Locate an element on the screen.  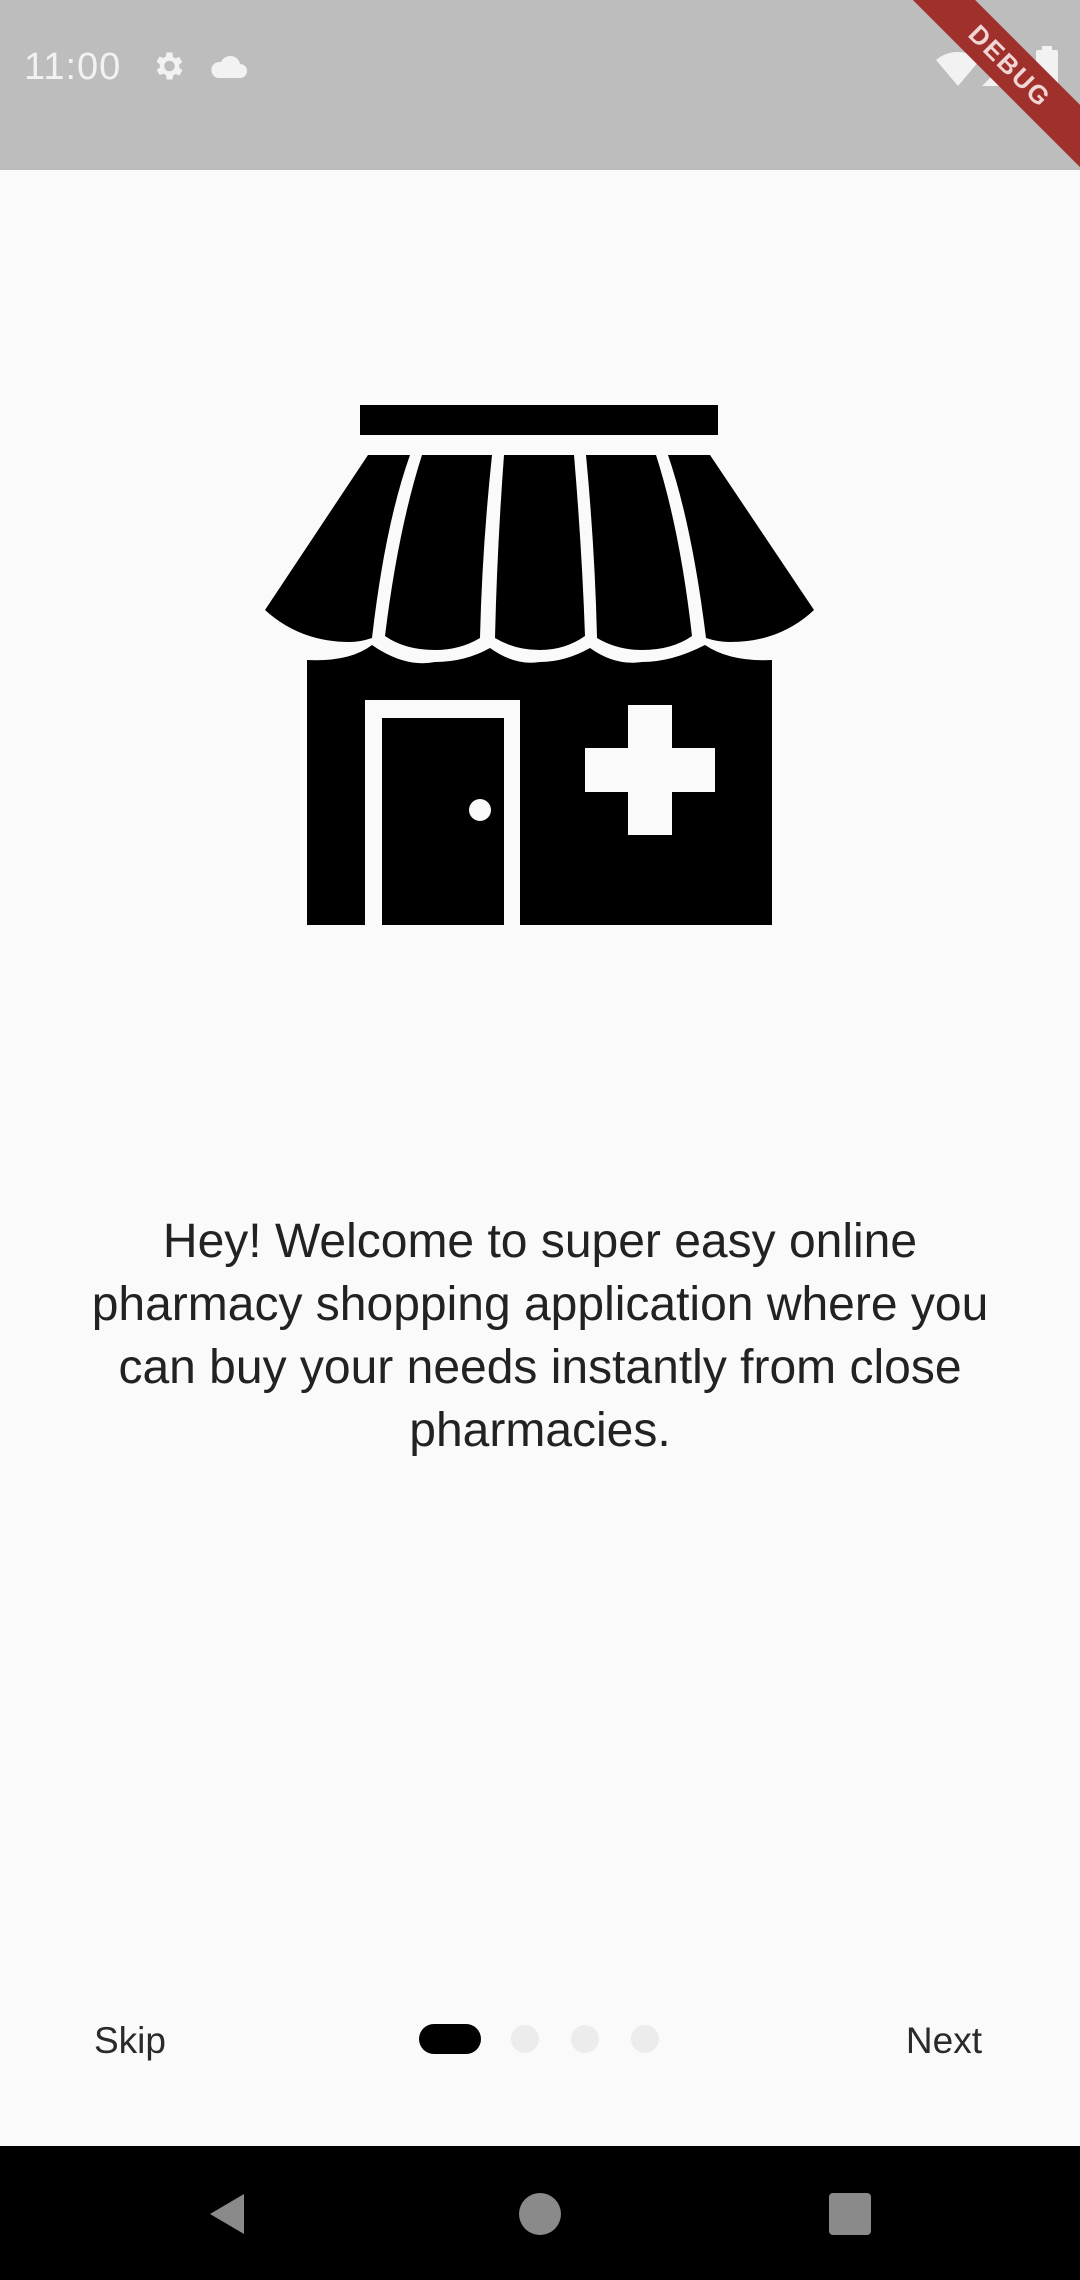
next-button: Next is located at coordinates (944, 2041).